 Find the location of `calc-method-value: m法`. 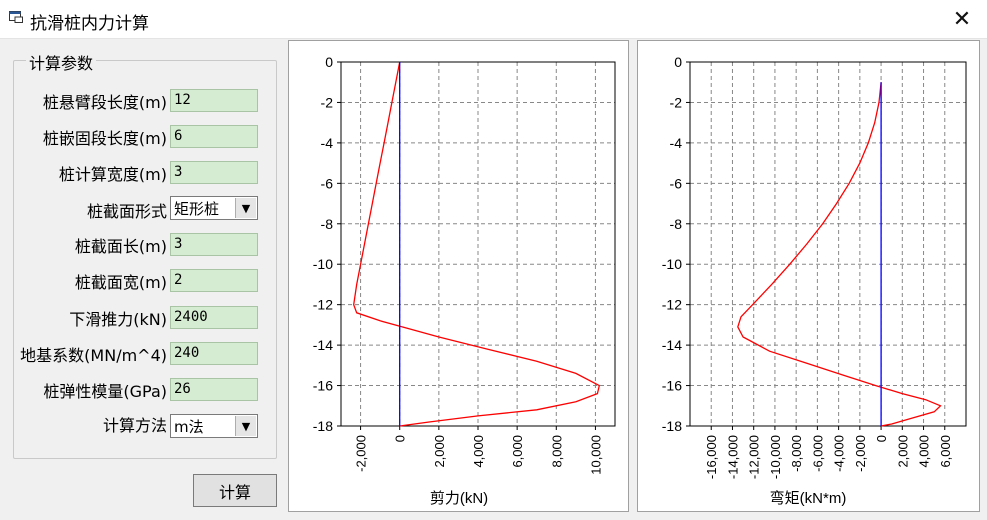

calc-method-value: m法 is located at coordinates (189, 427).